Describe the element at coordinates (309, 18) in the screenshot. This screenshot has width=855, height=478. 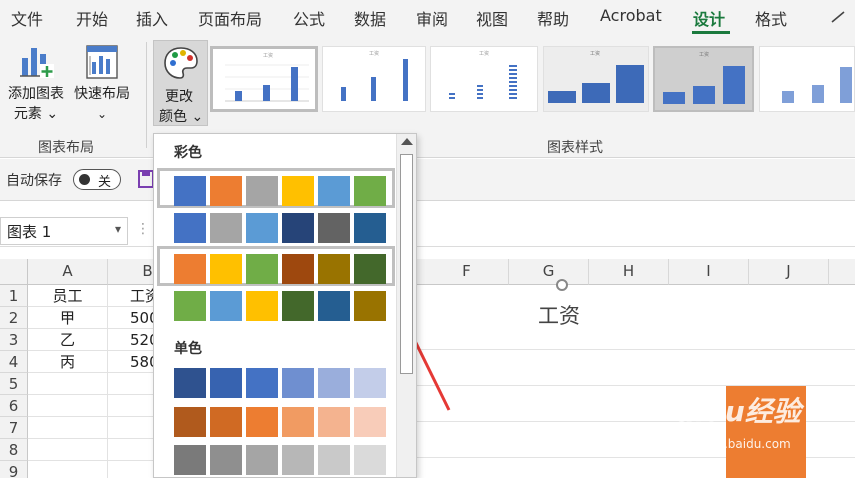
I see `menu-formulas: 公式` at that location.